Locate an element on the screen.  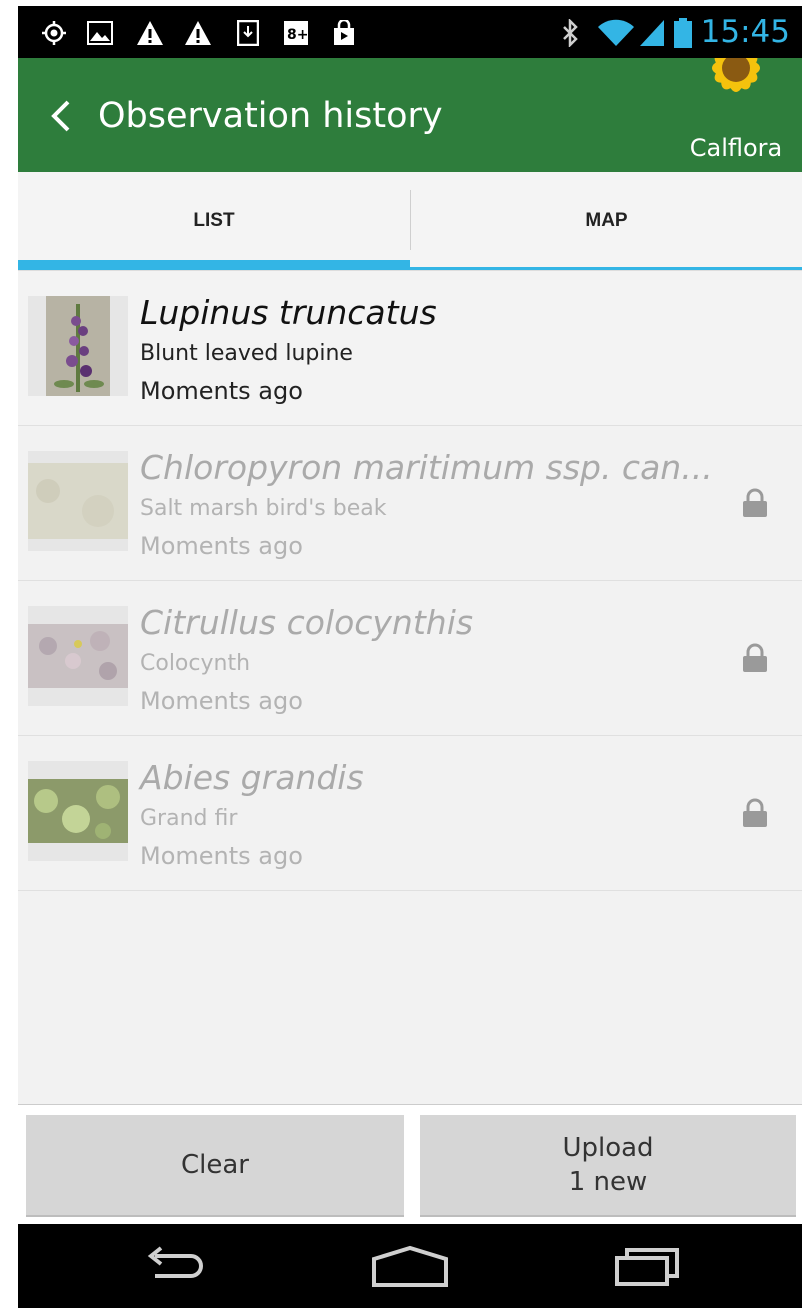
back-icon is located at coordinates (176, 1266).